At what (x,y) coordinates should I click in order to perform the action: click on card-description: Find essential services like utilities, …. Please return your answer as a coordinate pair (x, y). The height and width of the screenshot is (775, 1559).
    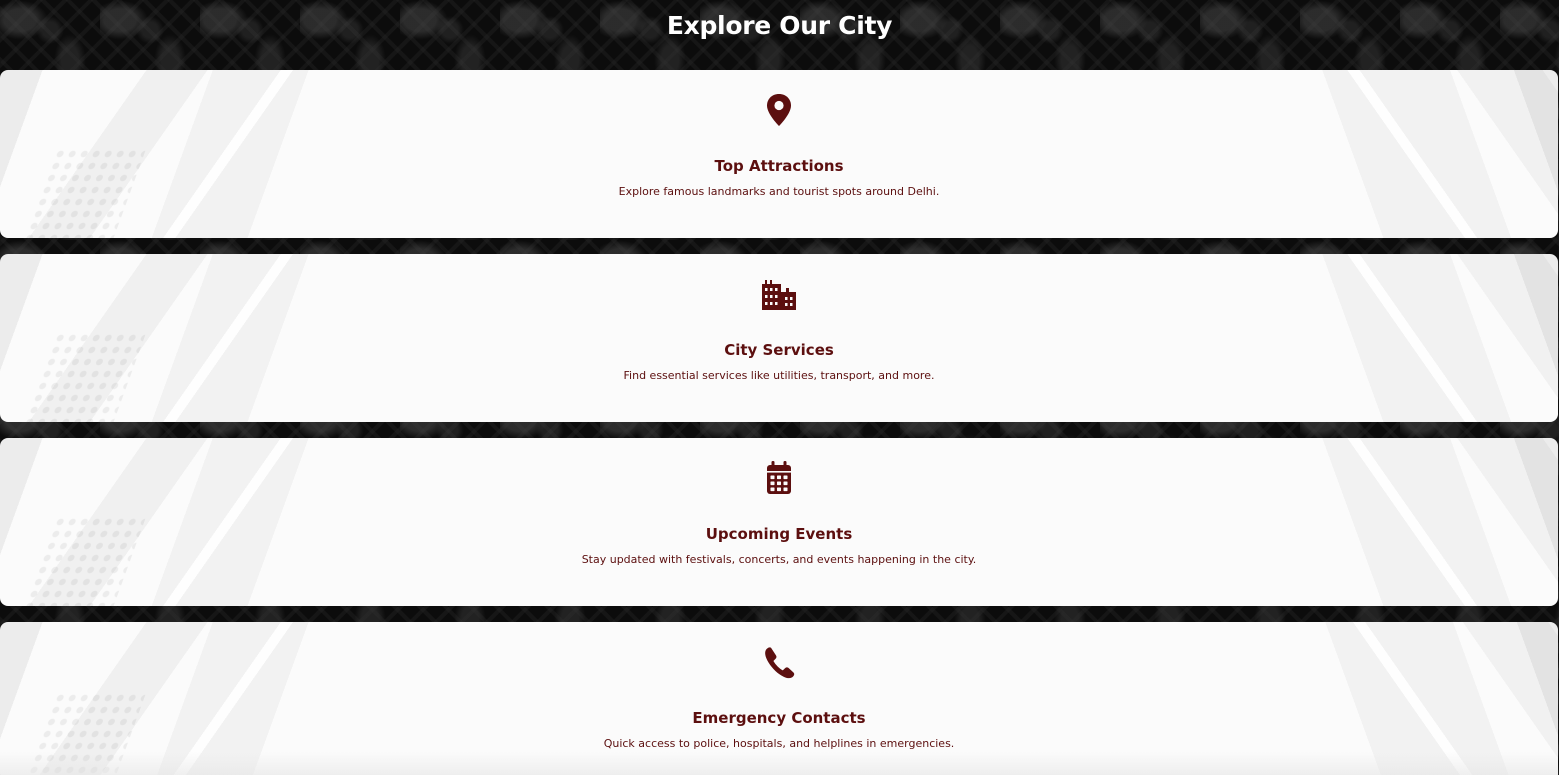
    Looking at the image, I should click on (779, 375).